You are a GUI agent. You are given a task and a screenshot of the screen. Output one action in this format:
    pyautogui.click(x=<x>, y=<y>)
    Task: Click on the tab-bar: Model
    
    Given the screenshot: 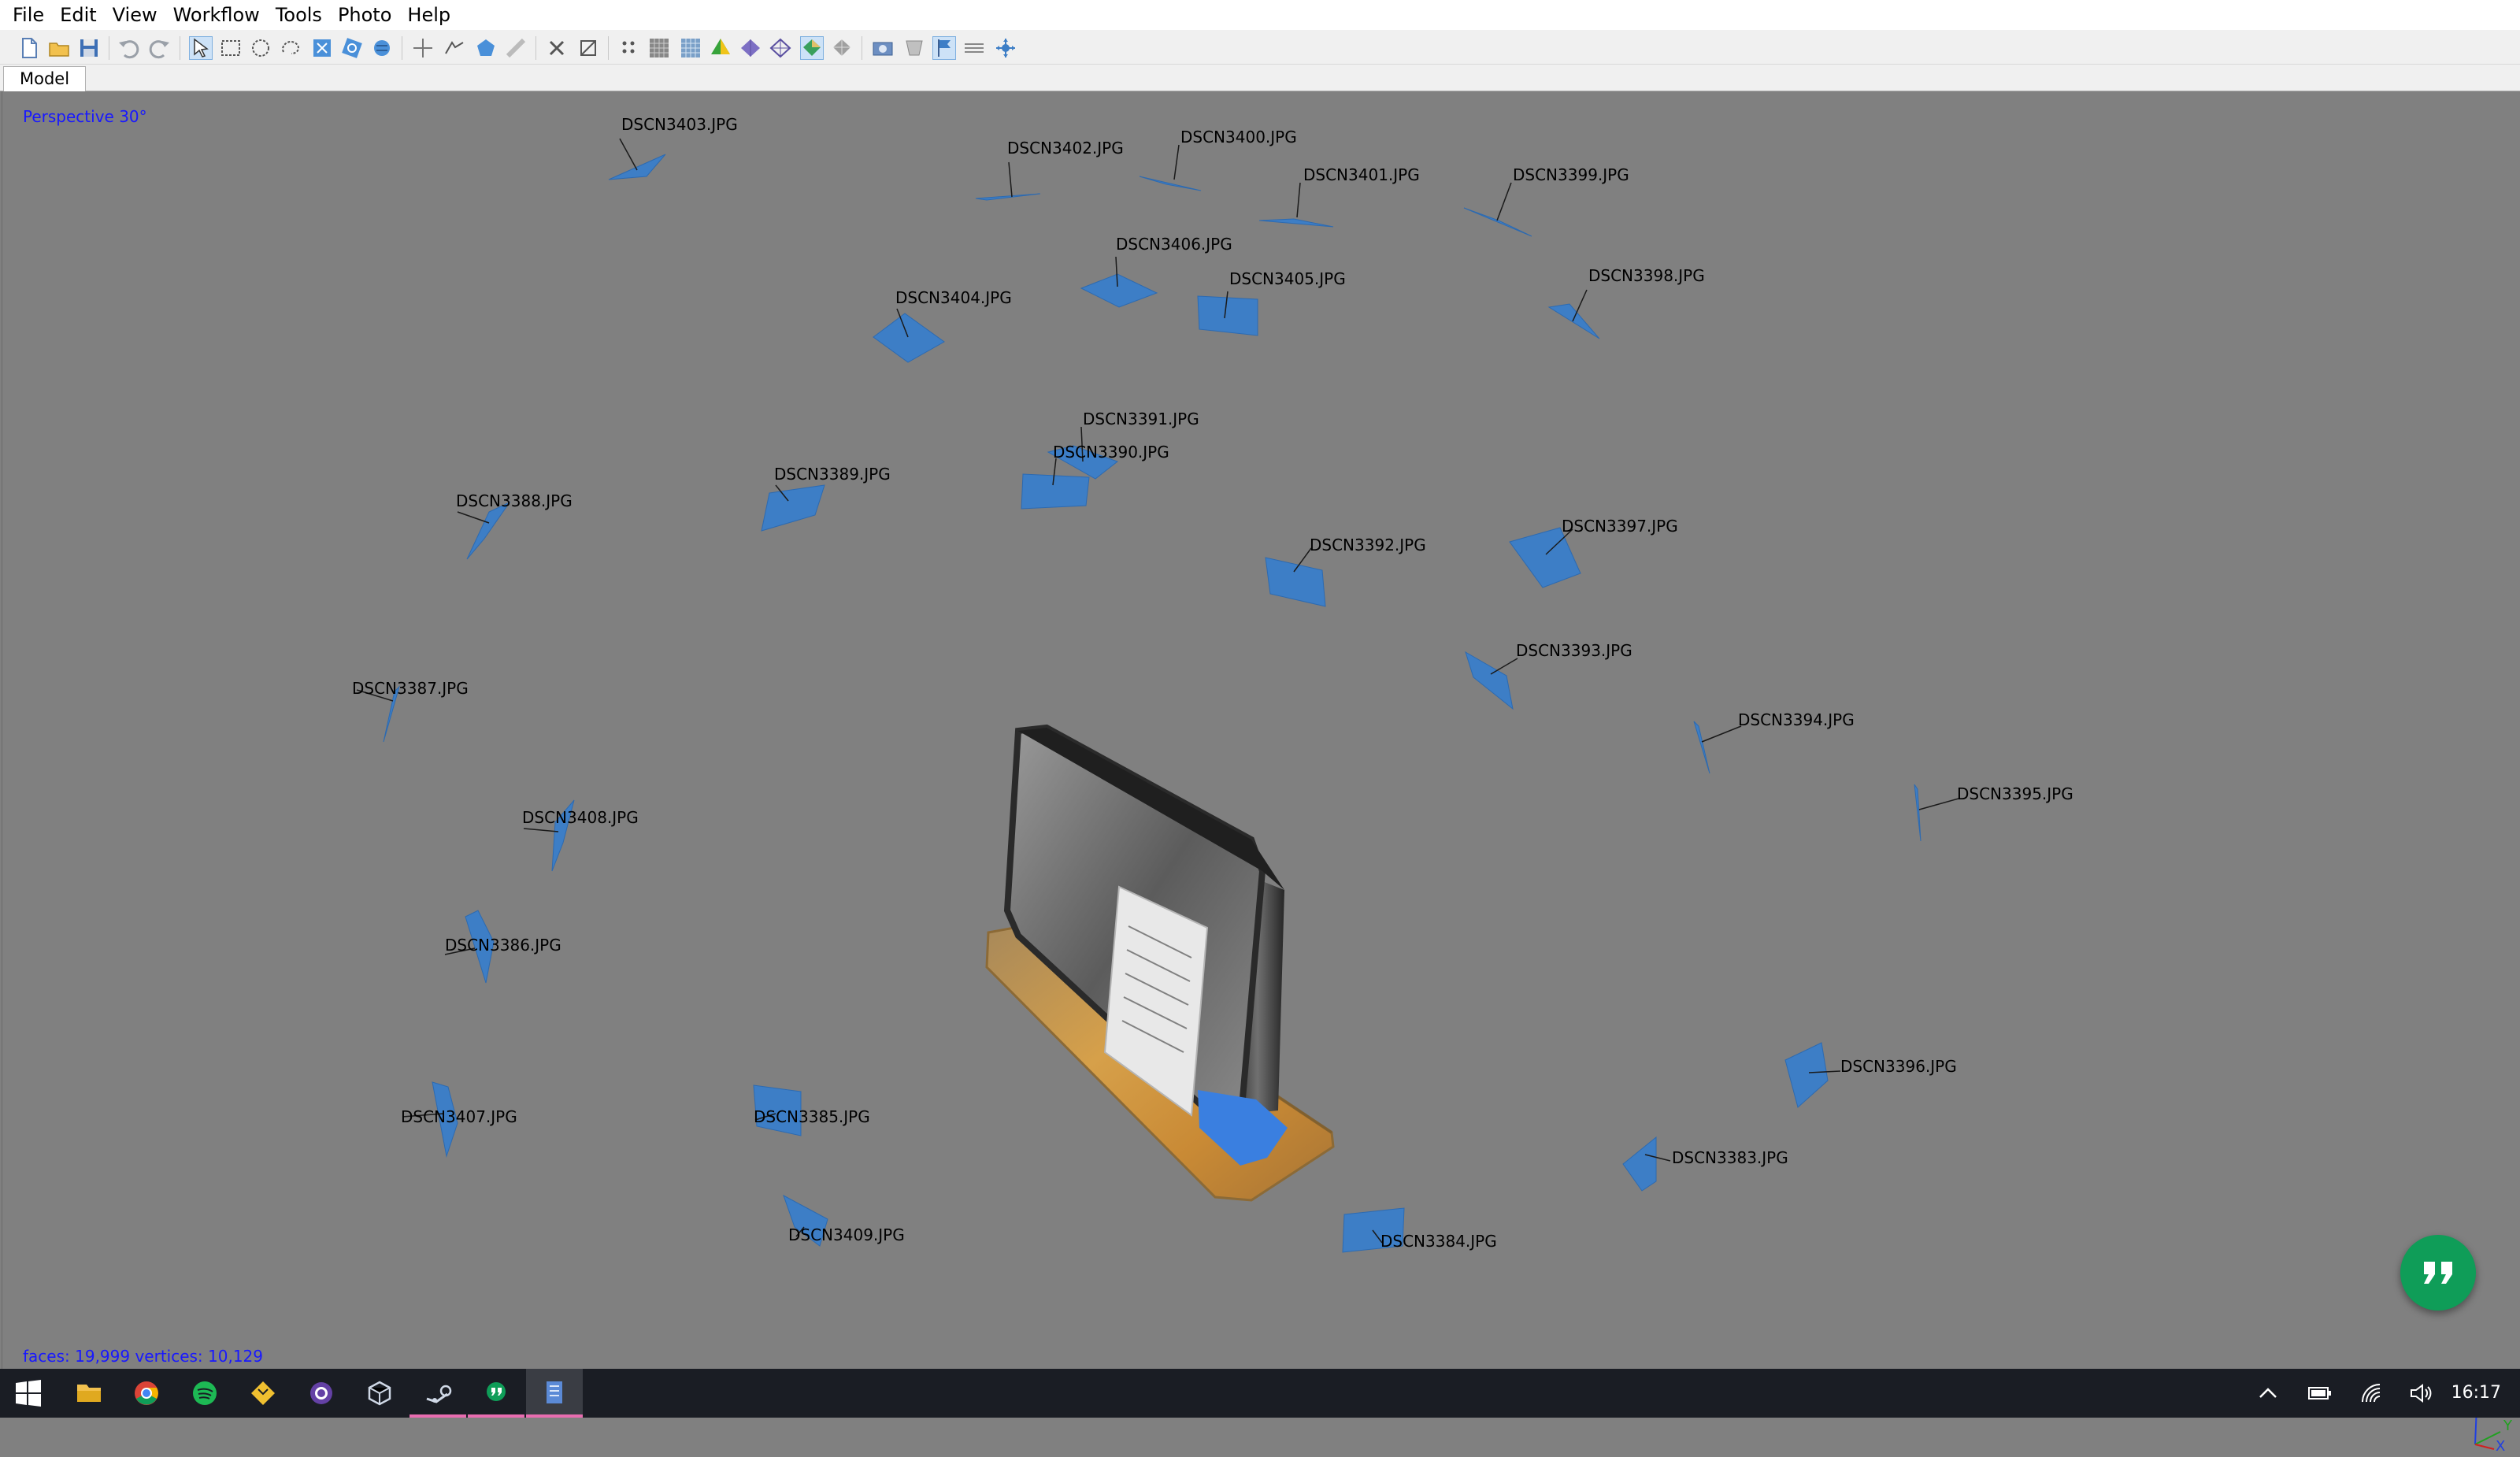 What is the action you would take?
    pyautogui.click(x=1260, y=78)
    